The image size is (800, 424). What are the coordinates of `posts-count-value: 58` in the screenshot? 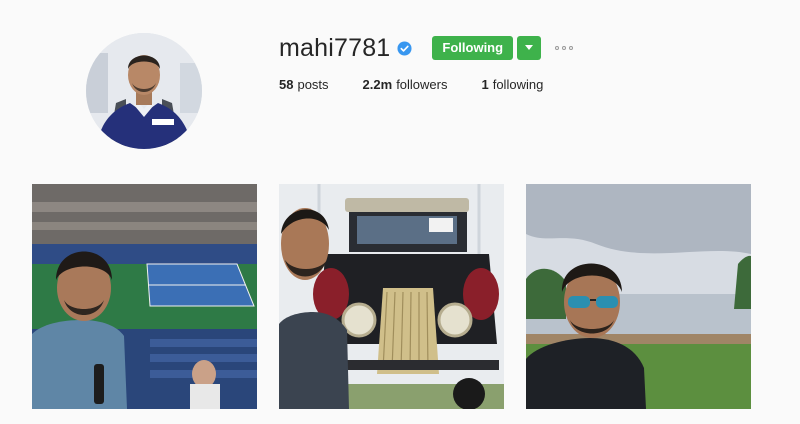 It's located at (286, 84).